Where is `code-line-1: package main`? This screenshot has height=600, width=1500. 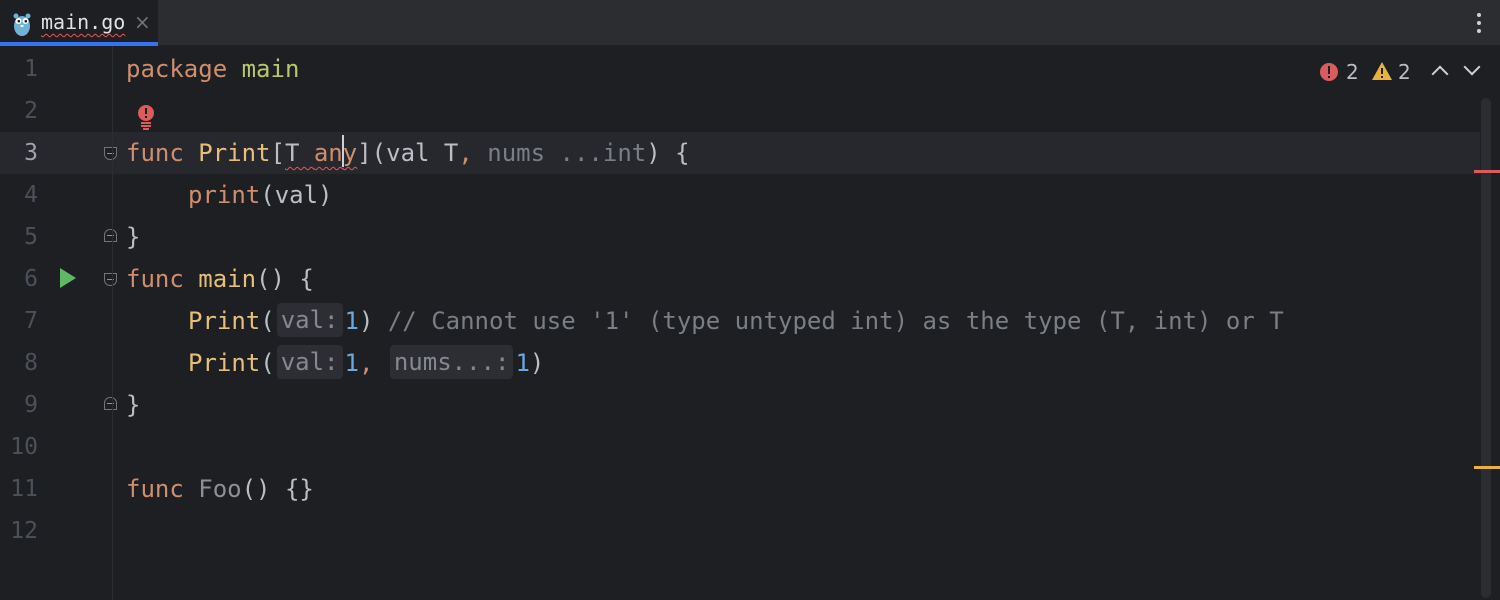
code-line-1: package main is located at coordinates (212, 69).